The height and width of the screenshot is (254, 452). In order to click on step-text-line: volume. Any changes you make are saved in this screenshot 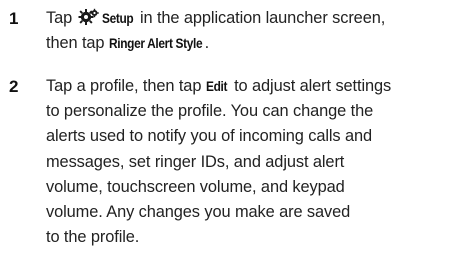, I will do `click(198, 212)`.